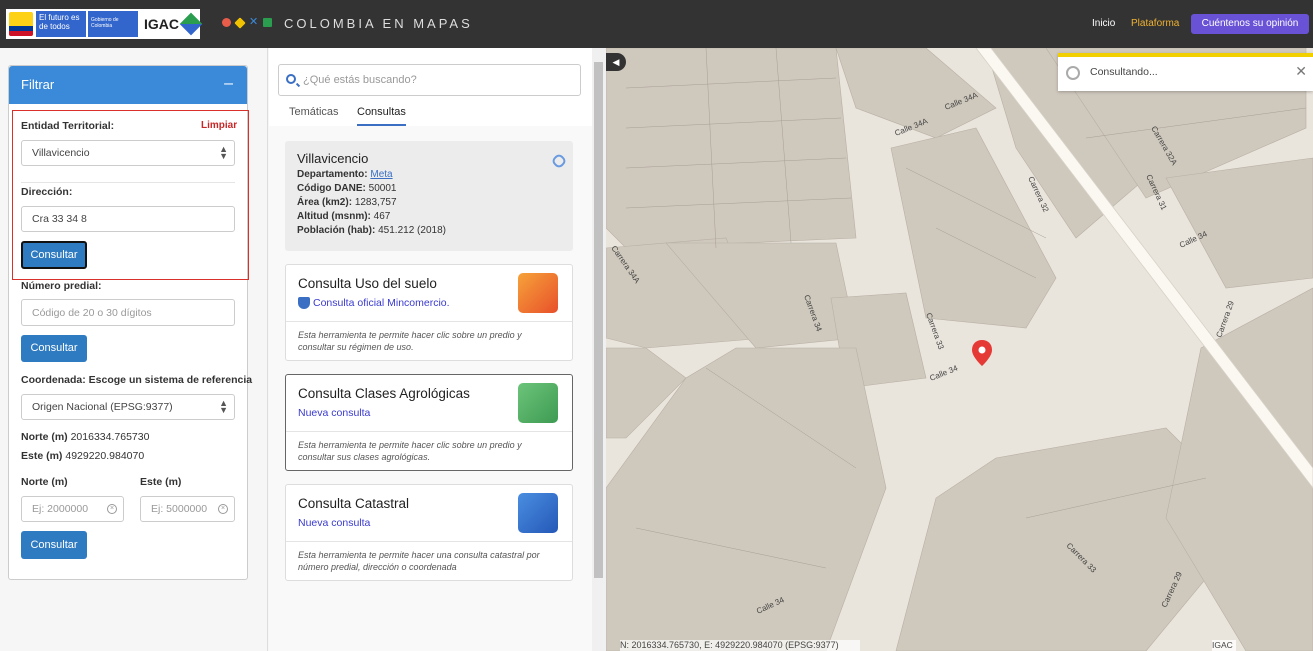  Describe the element at coordinates (110, 437) in the screenshot. I see `norte-readout-value: 2016334.765730` at that location.